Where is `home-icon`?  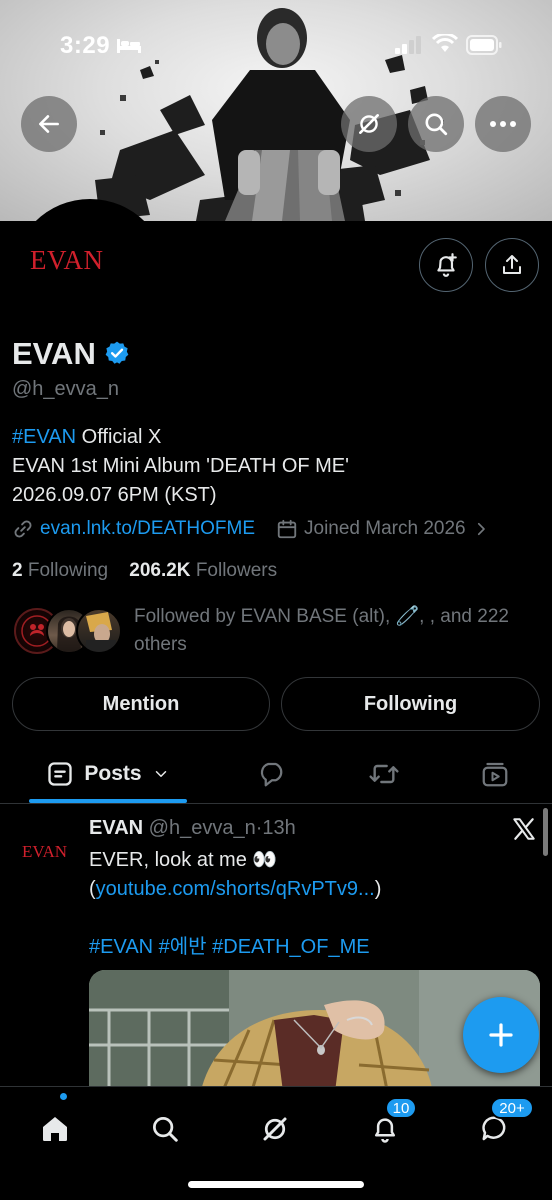
home-icon is located at coordinates (55, 1129).